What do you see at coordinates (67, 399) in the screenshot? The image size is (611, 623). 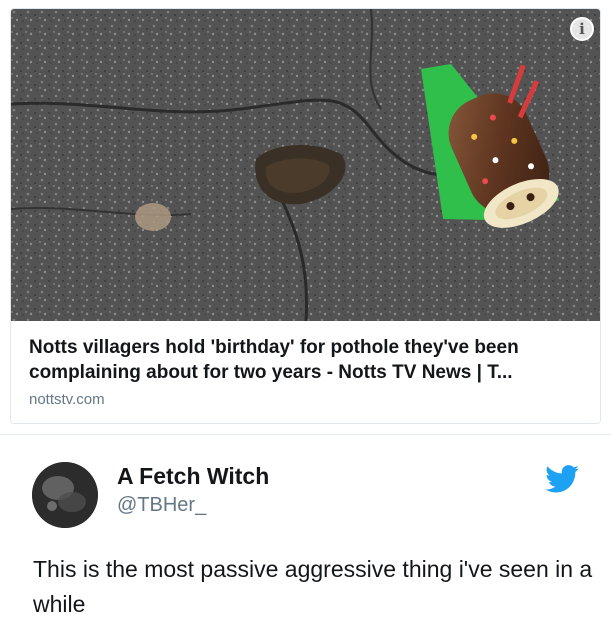 I see `link-domain: nottstv.com` at bounding box center [67, 399].